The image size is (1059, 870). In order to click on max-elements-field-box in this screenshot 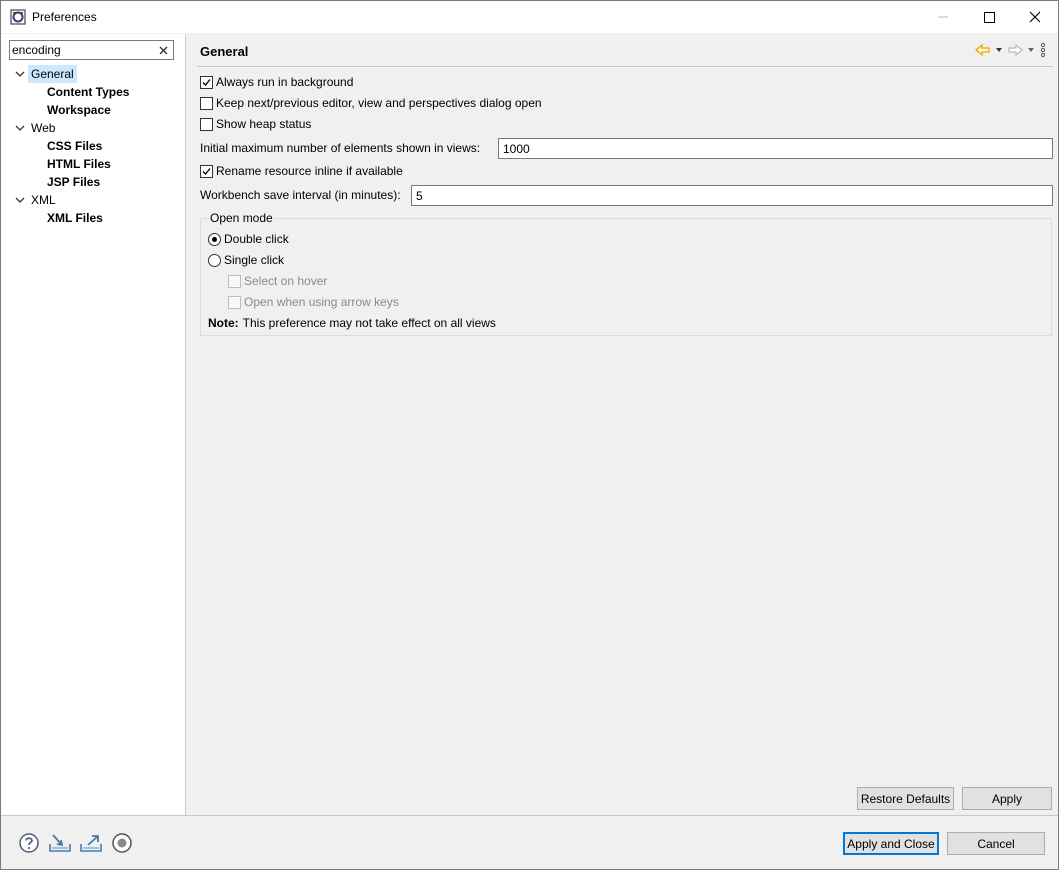, I will do `click(775, 148)`.